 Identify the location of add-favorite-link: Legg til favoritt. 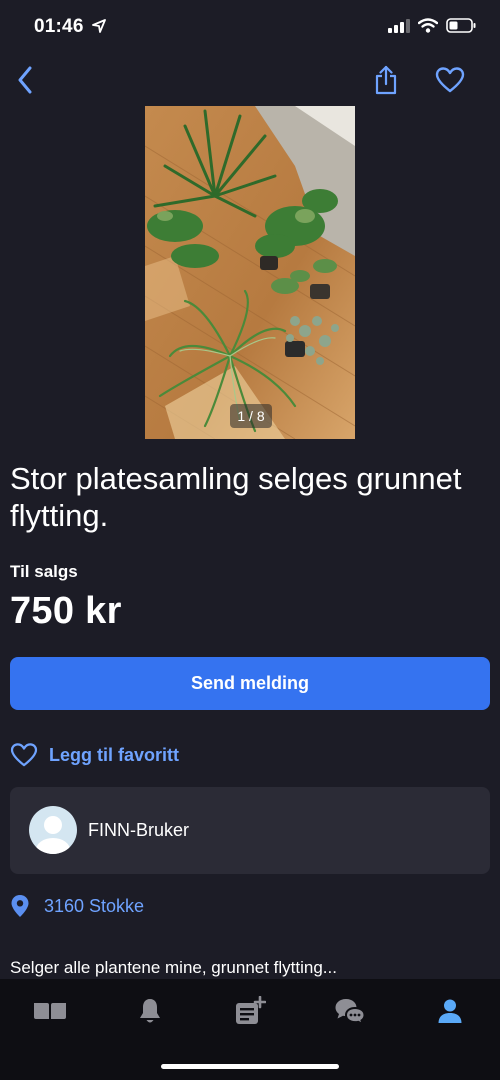
(94, 755).